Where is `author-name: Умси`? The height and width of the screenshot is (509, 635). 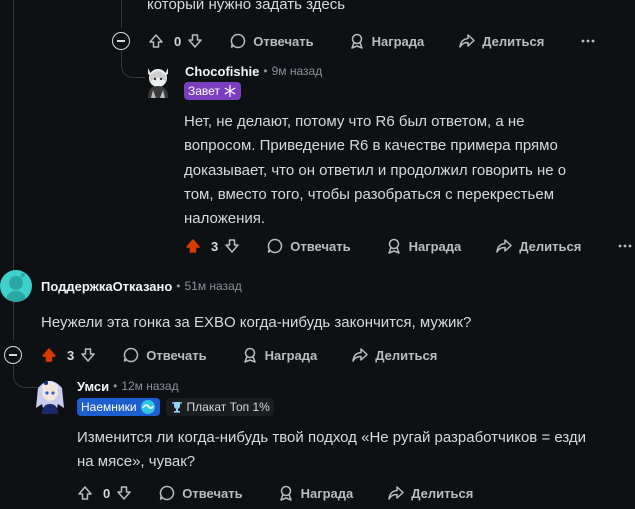
author-name: Умси is located at coordinates (93, 386).